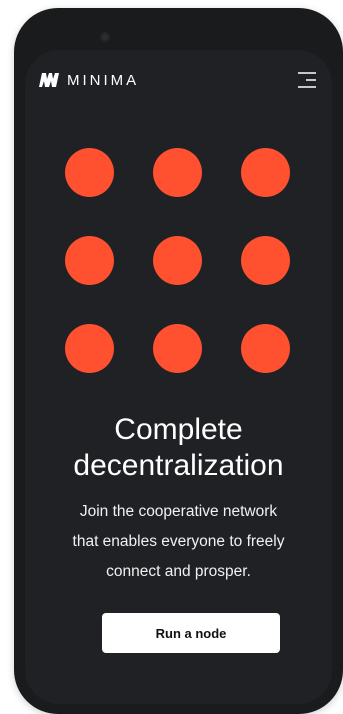  I want to click on menu-icon, so click(307, 80).